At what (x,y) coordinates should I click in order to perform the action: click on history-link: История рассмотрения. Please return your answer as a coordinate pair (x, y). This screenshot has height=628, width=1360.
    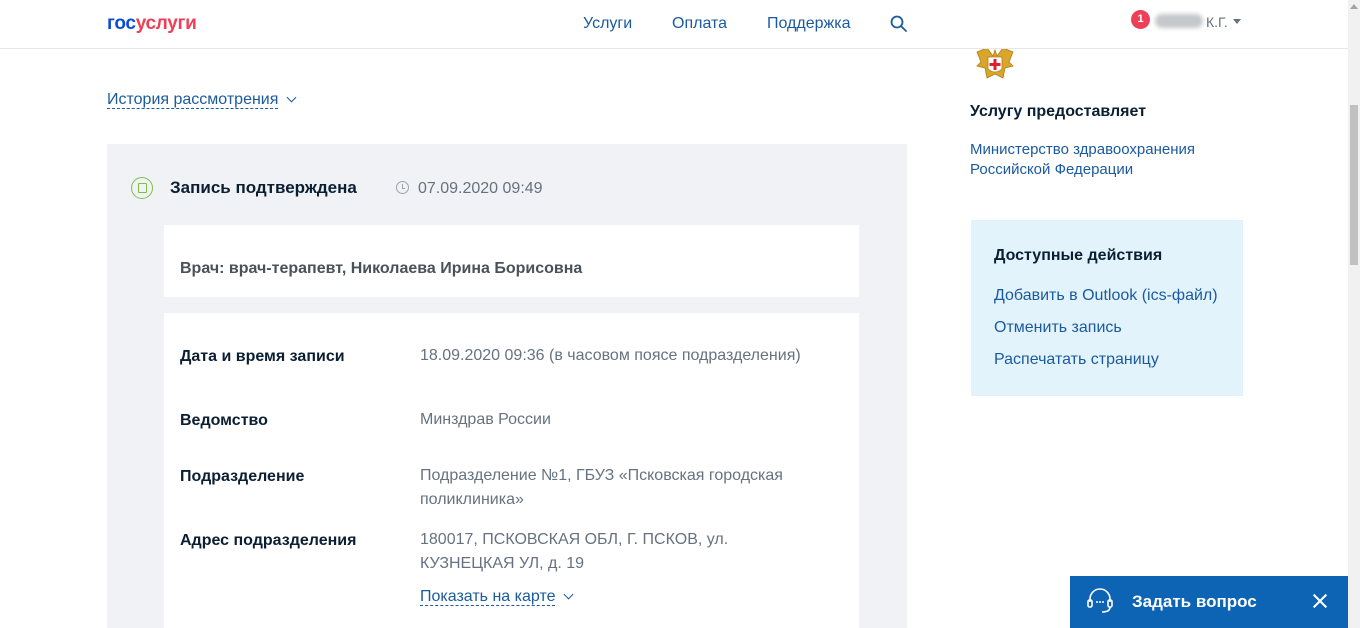
    Looking at the image, I should click on (193, 100).